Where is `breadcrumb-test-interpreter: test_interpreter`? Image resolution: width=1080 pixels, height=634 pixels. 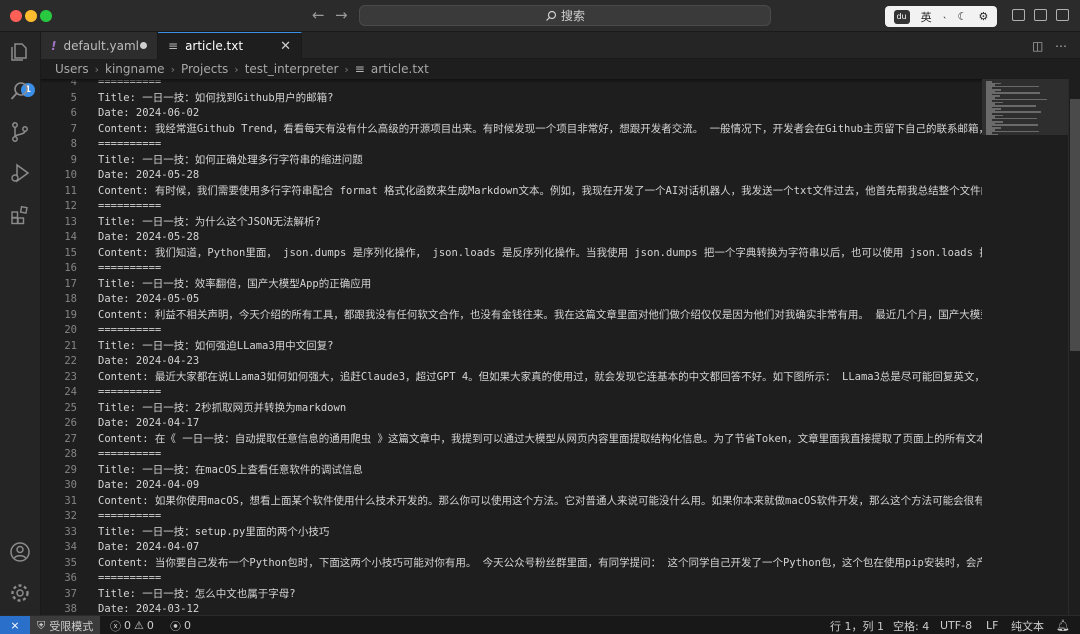 breadcrumb-test-interpreter: test_interpreter is located at coordinates (292, 69).